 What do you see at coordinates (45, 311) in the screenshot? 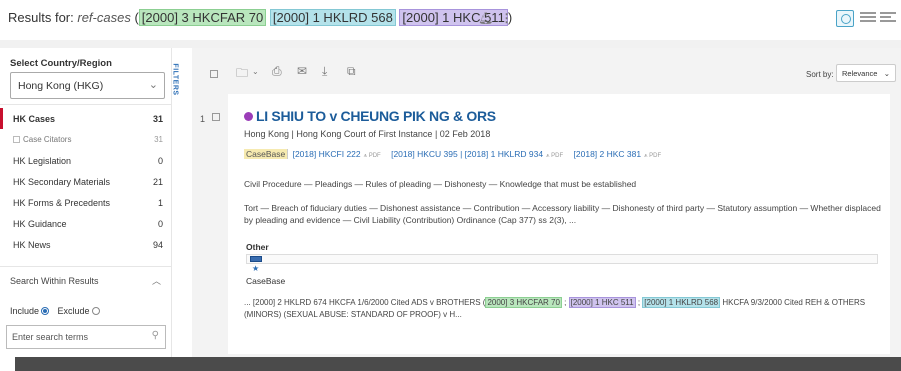
I see `include-radio` at bounding box center [45, 311].